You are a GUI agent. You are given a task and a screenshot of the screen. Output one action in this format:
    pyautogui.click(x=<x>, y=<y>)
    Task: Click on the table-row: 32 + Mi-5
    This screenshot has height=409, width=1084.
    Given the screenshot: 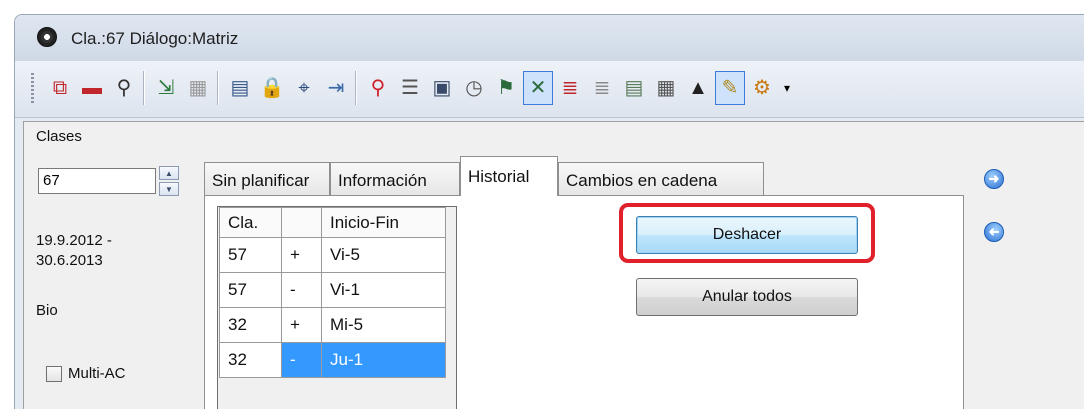 What is the action you would take?
    pyautogui.click(x=332, y=325)
    